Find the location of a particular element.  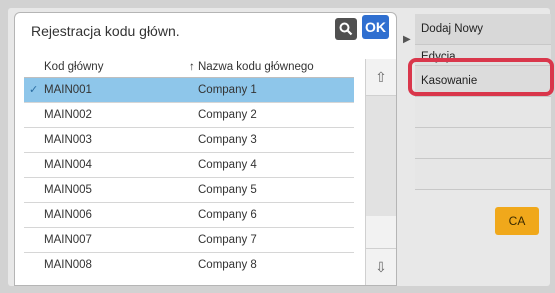

row-name: Company 1 is located at coordinates (227, 90).